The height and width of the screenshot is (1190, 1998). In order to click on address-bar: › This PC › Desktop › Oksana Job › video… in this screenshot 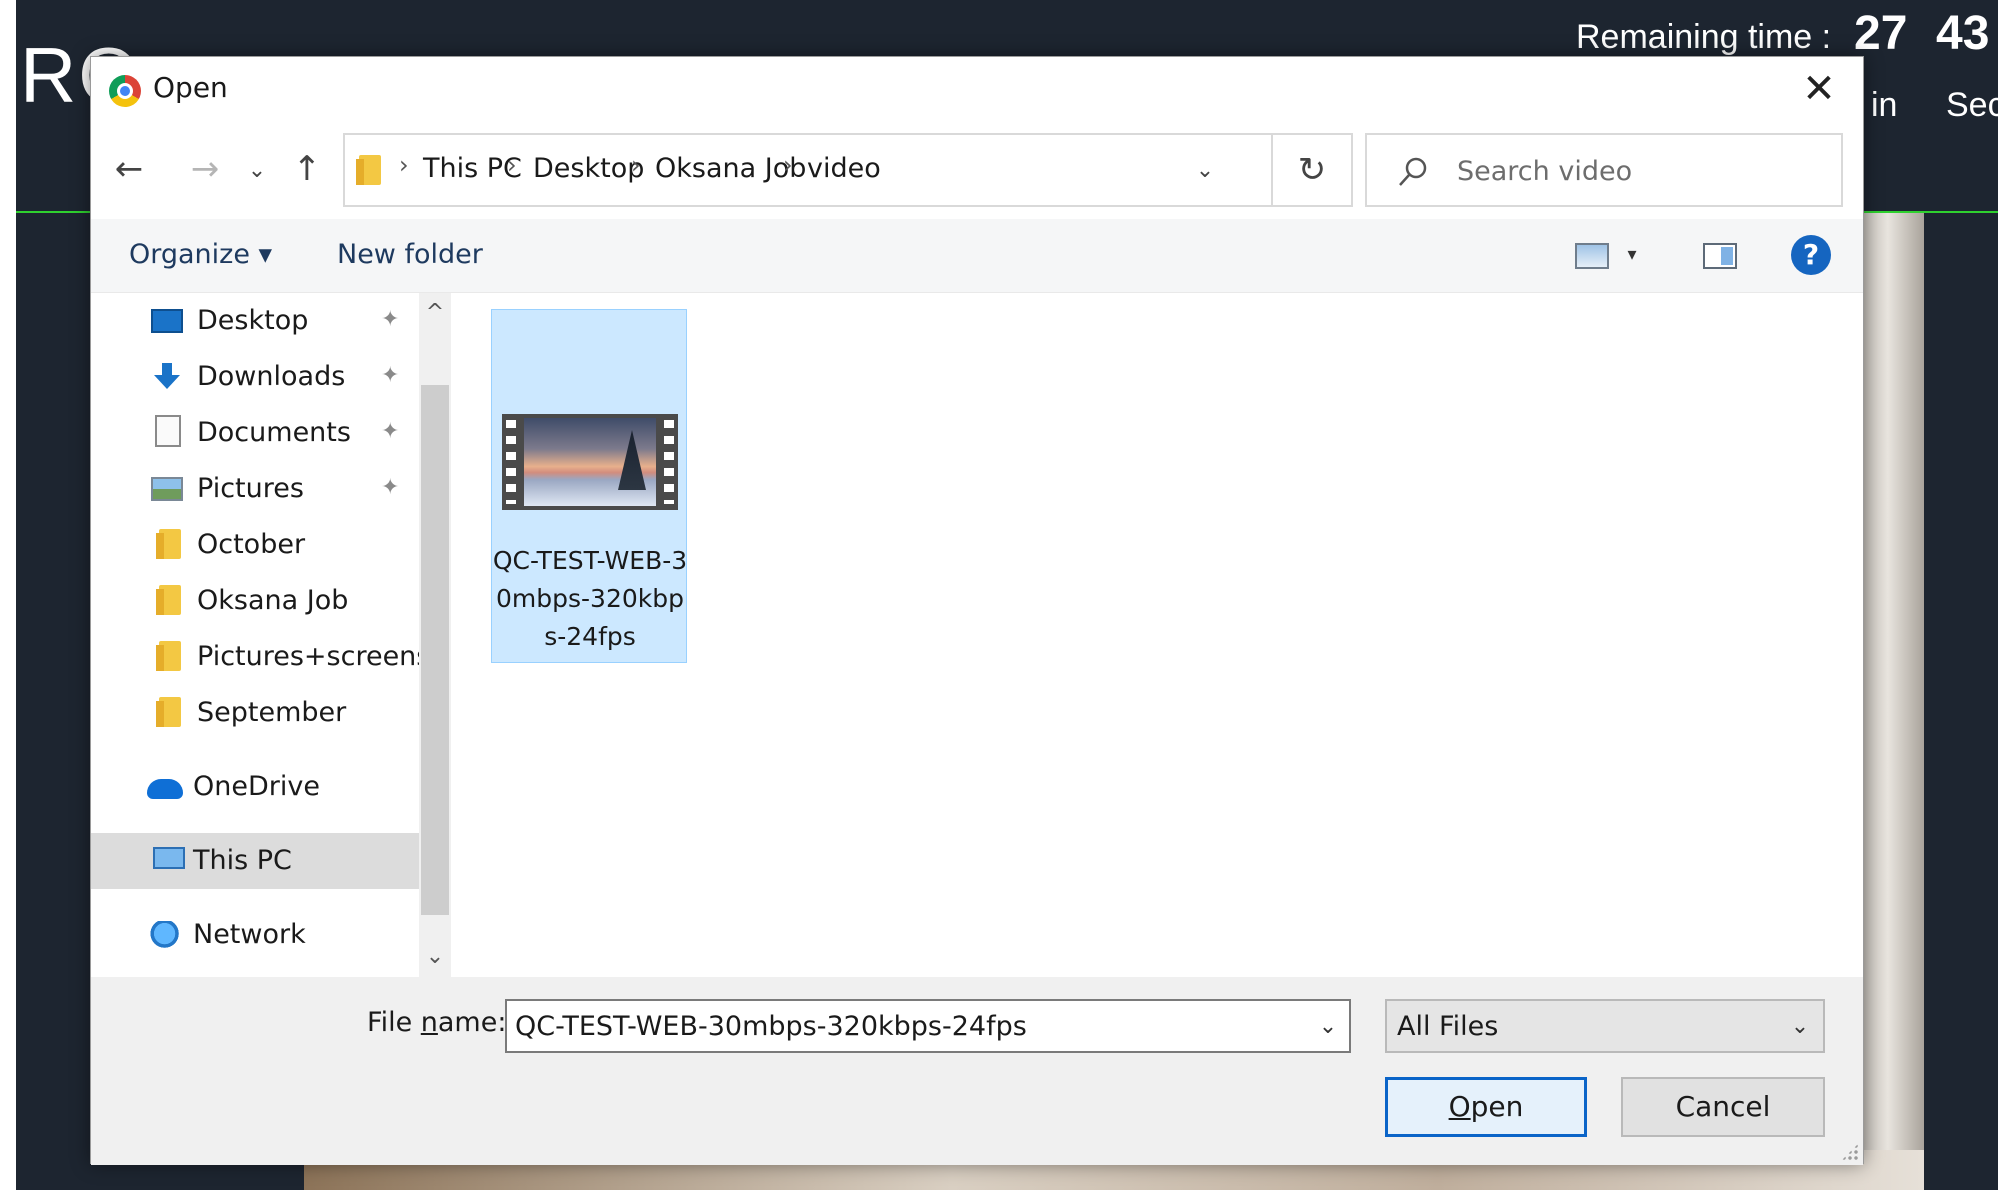, I will do `click(808, 170)`.